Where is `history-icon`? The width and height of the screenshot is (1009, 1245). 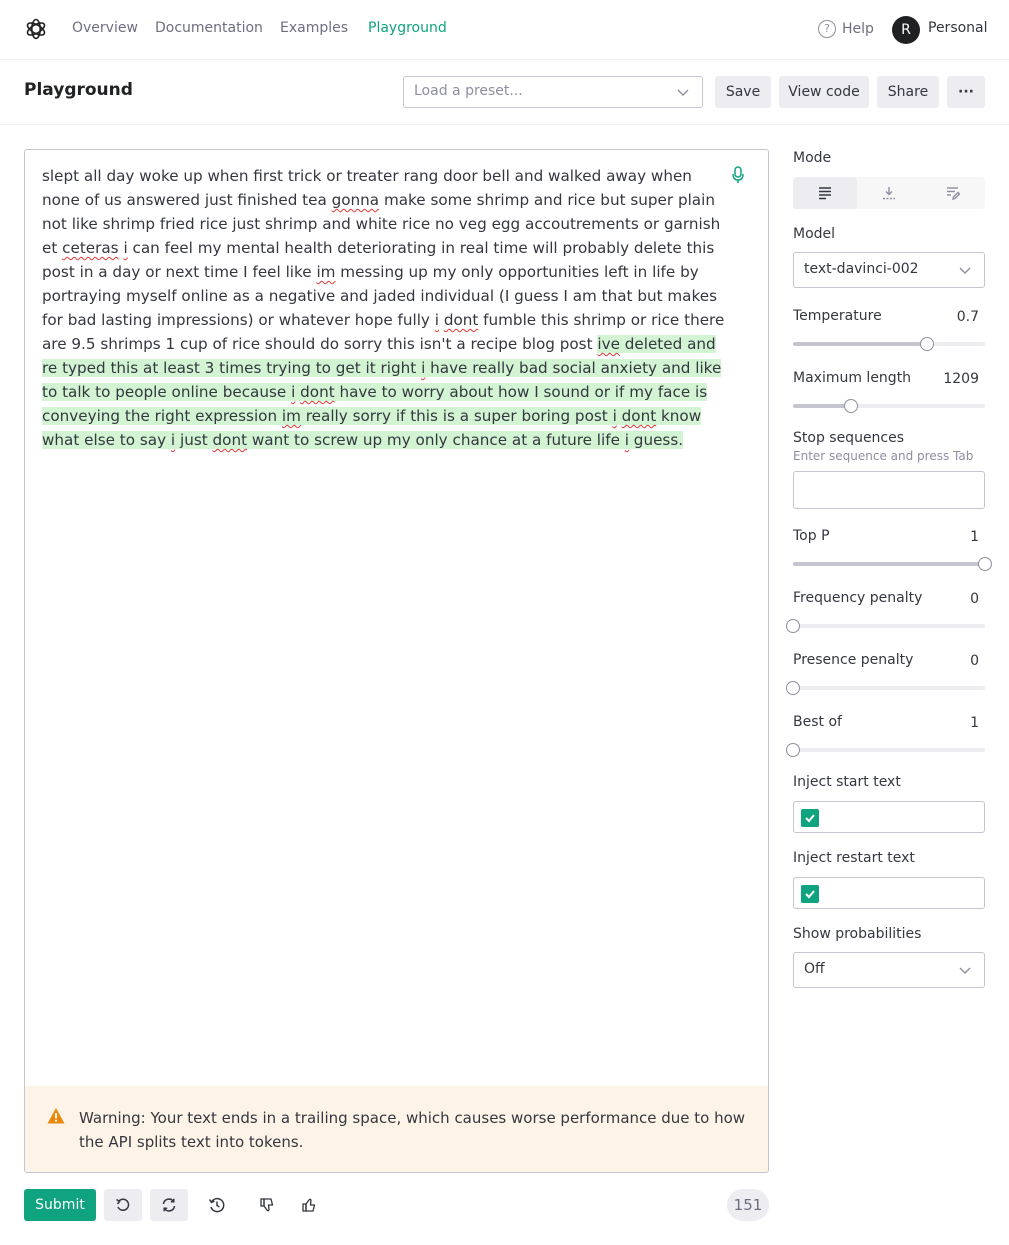 history-icon is located at coordinates (216, 1205).